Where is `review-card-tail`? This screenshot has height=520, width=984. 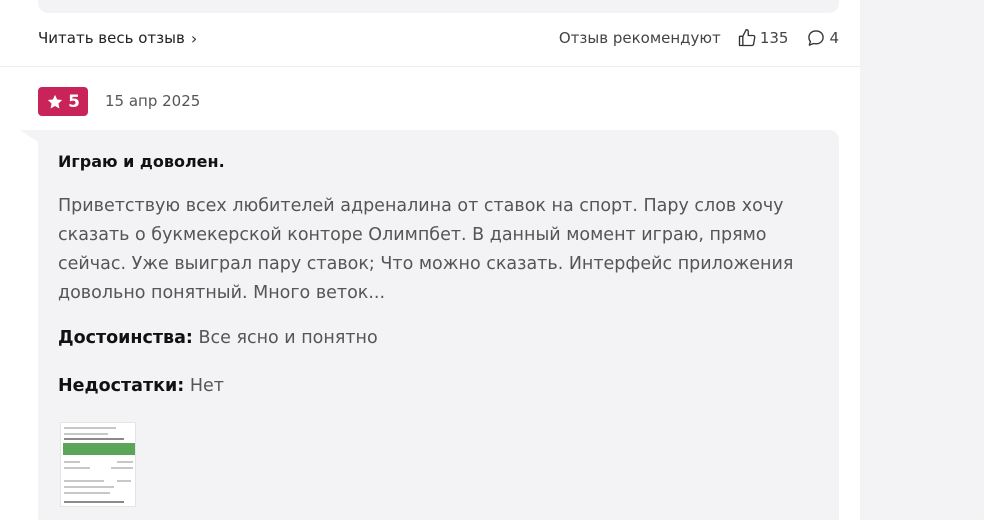
review-card-tail is located at coordinates (29, 136).